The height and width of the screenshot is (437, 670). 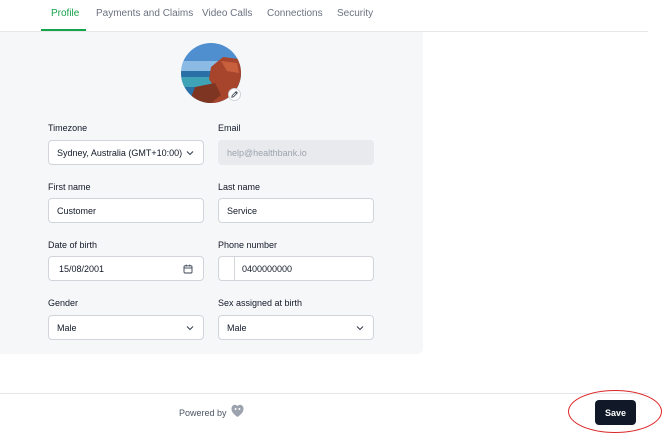 What do you see at coordinates (63, 30) in the screenshot?
I see `active-tab-indicator` at bounding box center [63, 30].